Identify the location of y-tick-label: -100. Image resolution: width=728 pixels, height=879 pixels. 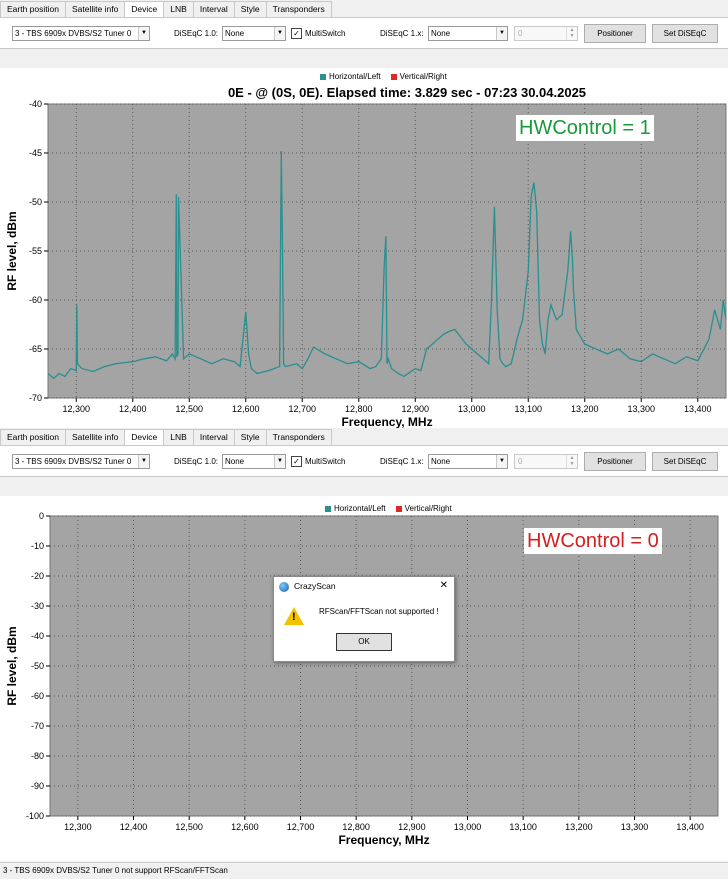
(35, 816).